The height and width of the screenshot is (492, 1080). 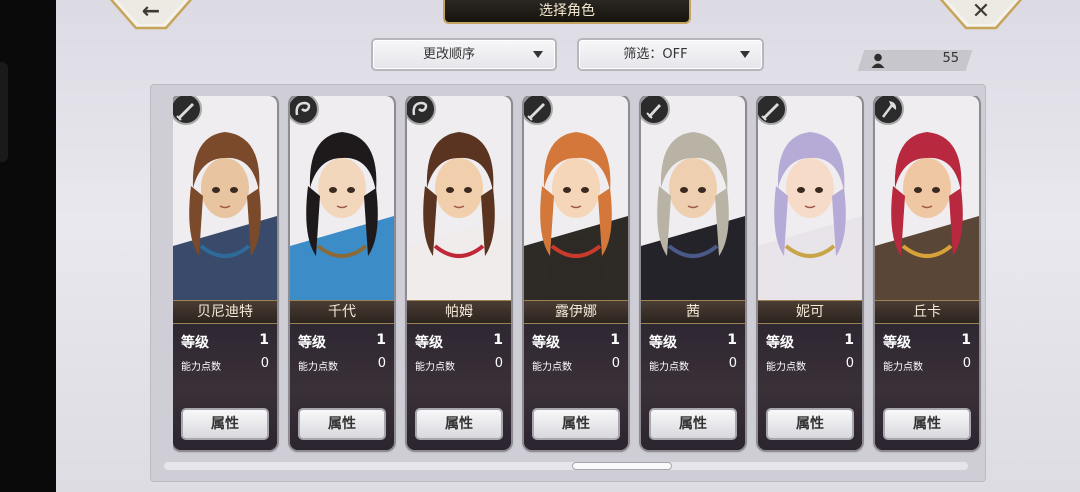 I want to click on dagger-icon, so click(x=655, y=110).